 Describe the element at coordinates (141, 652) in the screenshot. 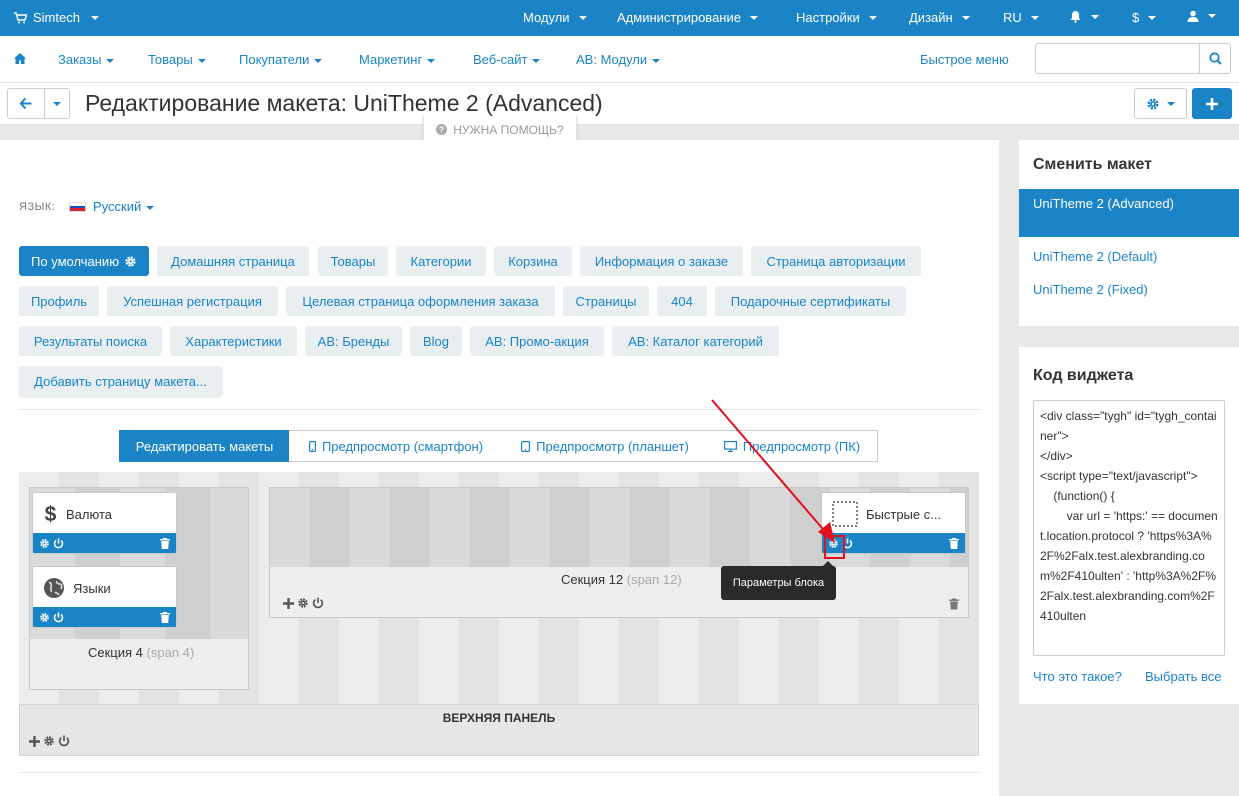

I see `section-4-label: Секция 4 (span 4)` at that location.